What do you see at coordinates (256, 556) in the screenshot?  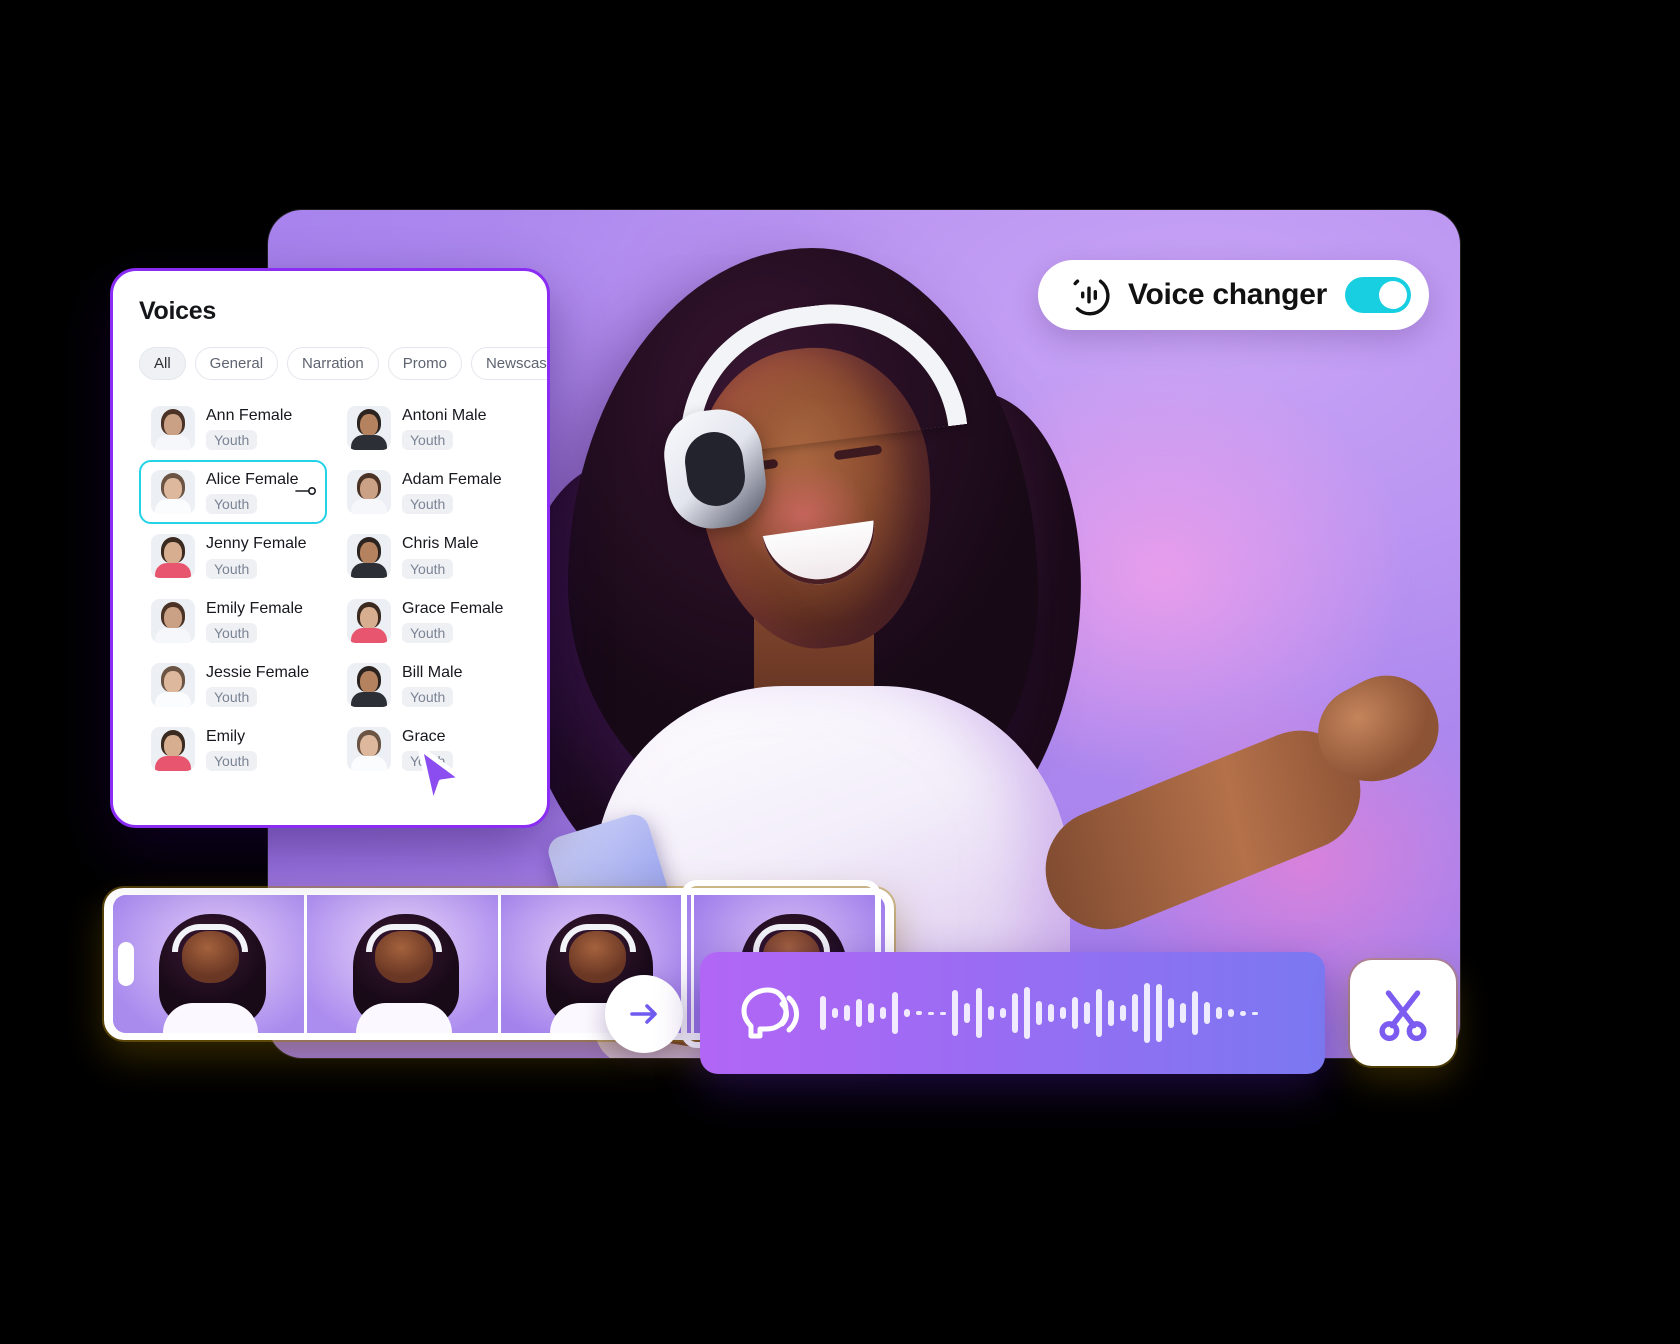 I see `voice-item-meta: Jenny Female Youth` at bounding box center [256, 556].